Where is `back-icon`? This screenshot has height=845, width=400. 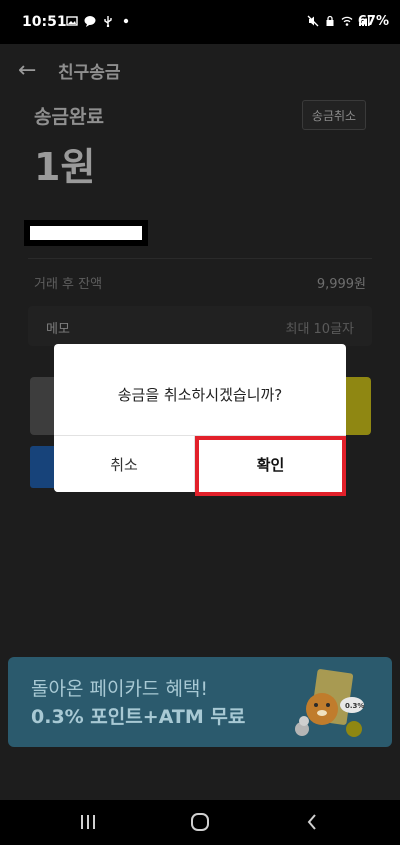 back-icon is located at coordinates (311, 822).